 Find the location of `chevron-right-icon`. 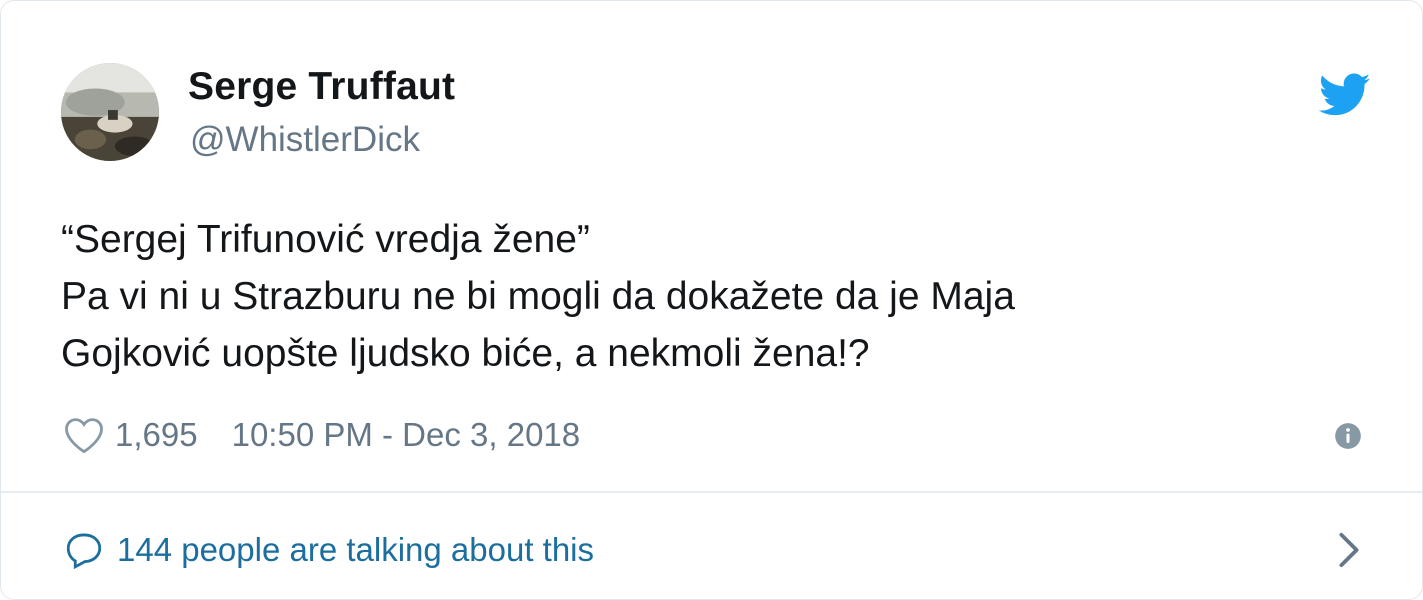

chevron-right-icon is located at coordinates (1349, 550).